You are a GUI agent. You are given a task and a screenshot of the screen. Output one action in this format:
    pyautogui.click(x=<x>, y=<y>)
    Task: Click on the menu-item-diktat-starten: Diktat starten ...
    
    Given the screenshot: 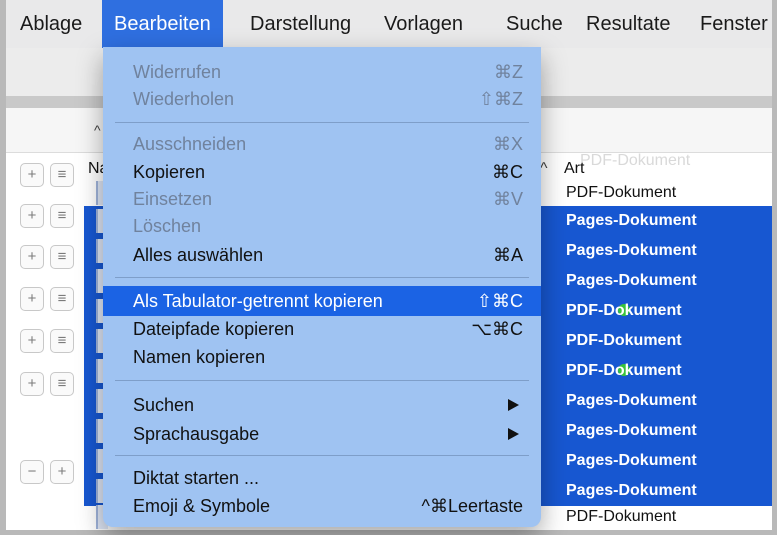 What is the action you would take?
    pyautogui.click(x=322, y=478)
    